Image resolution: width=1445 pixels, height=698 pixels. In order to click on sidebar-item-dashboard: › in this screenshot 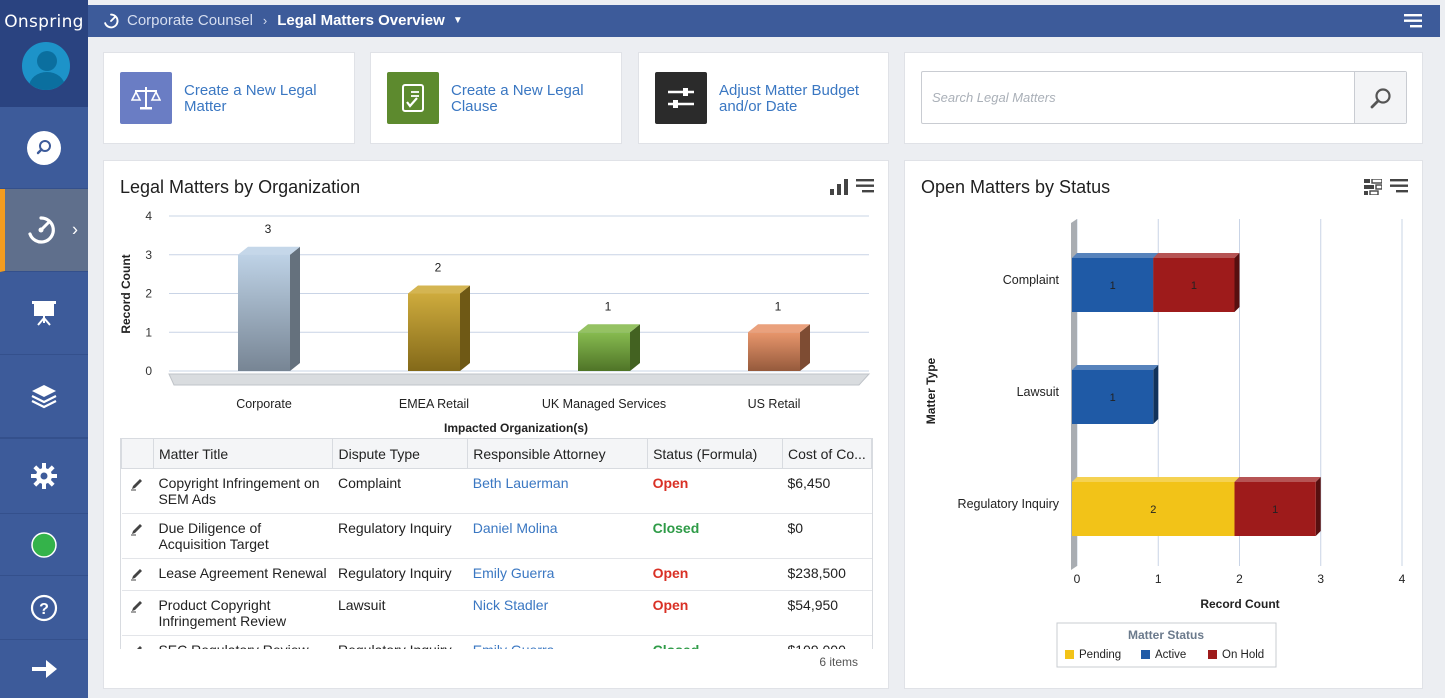, I will do `click(44, 230)`.